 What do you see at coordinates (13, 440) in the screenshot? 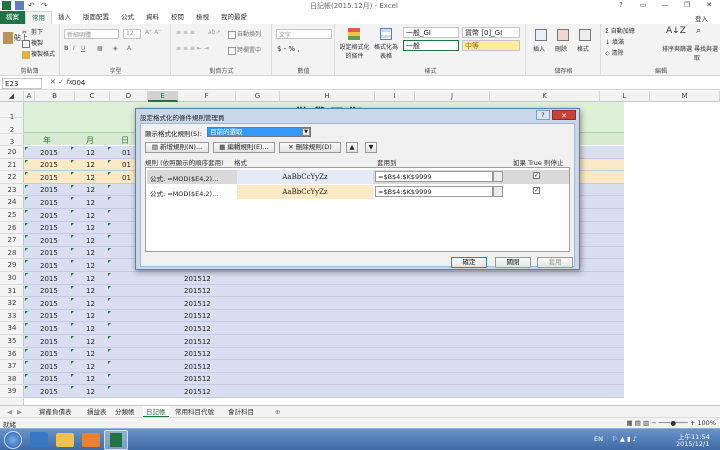
I see `start-button` at bounding box center [13, 440].